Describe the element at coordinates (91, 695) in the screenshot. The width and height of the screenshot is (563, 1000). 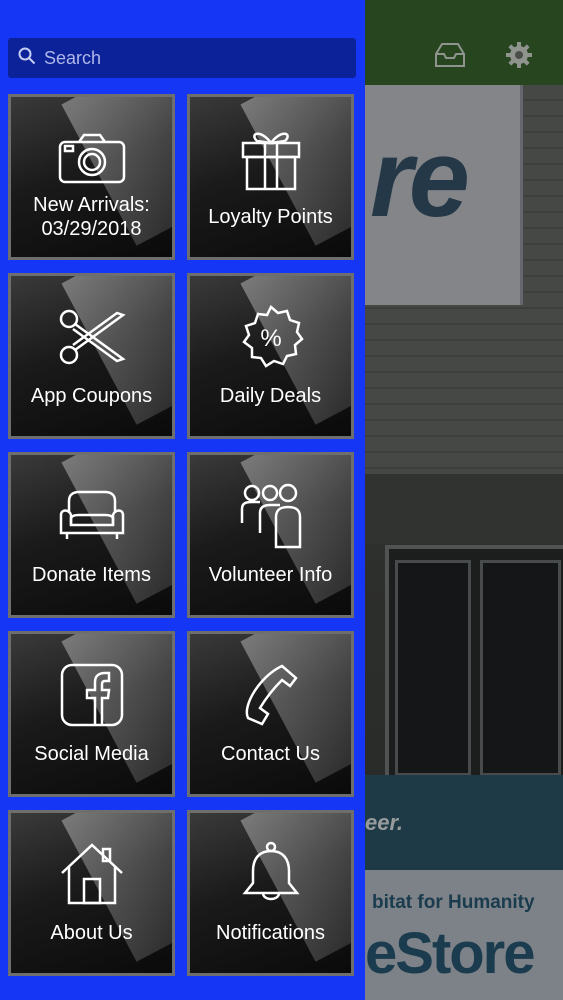
I see `facebook-icon` at that location.